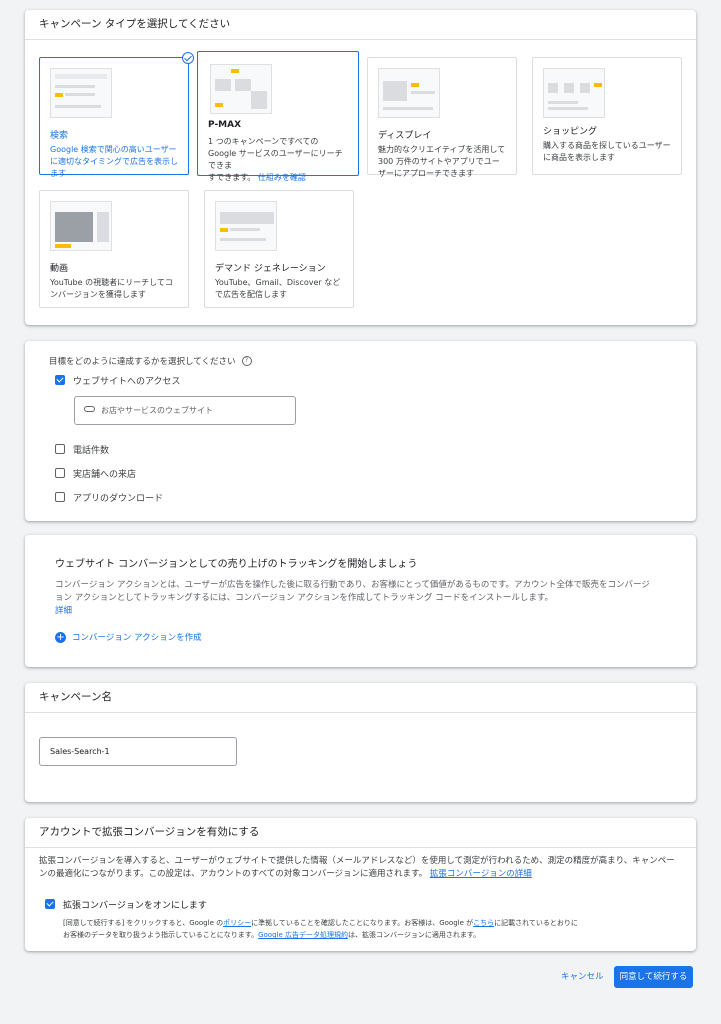  Describe the element at coordinates (127, 381) in the screenshot. I see `goal-option-label: ウェブサイトへのアクセス` at that location.